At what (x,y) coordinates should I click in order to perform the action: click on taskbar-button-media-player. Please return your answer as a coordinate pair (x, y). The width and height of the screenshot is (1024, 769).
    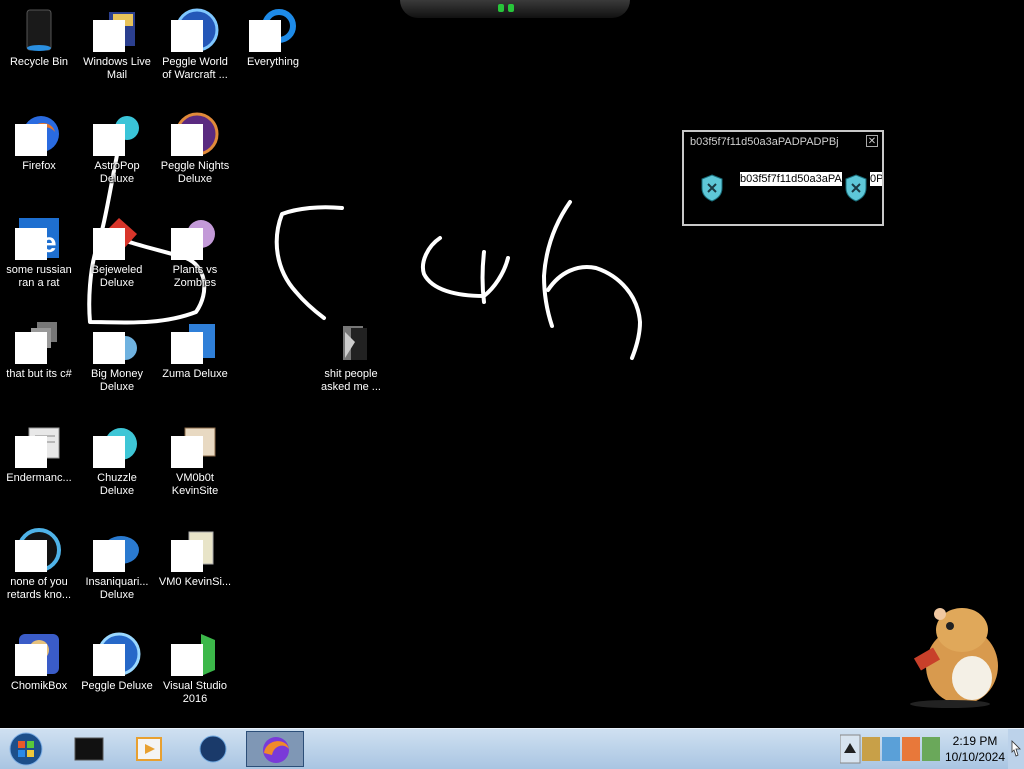
    Looking at the image, I should click on (149, 749).